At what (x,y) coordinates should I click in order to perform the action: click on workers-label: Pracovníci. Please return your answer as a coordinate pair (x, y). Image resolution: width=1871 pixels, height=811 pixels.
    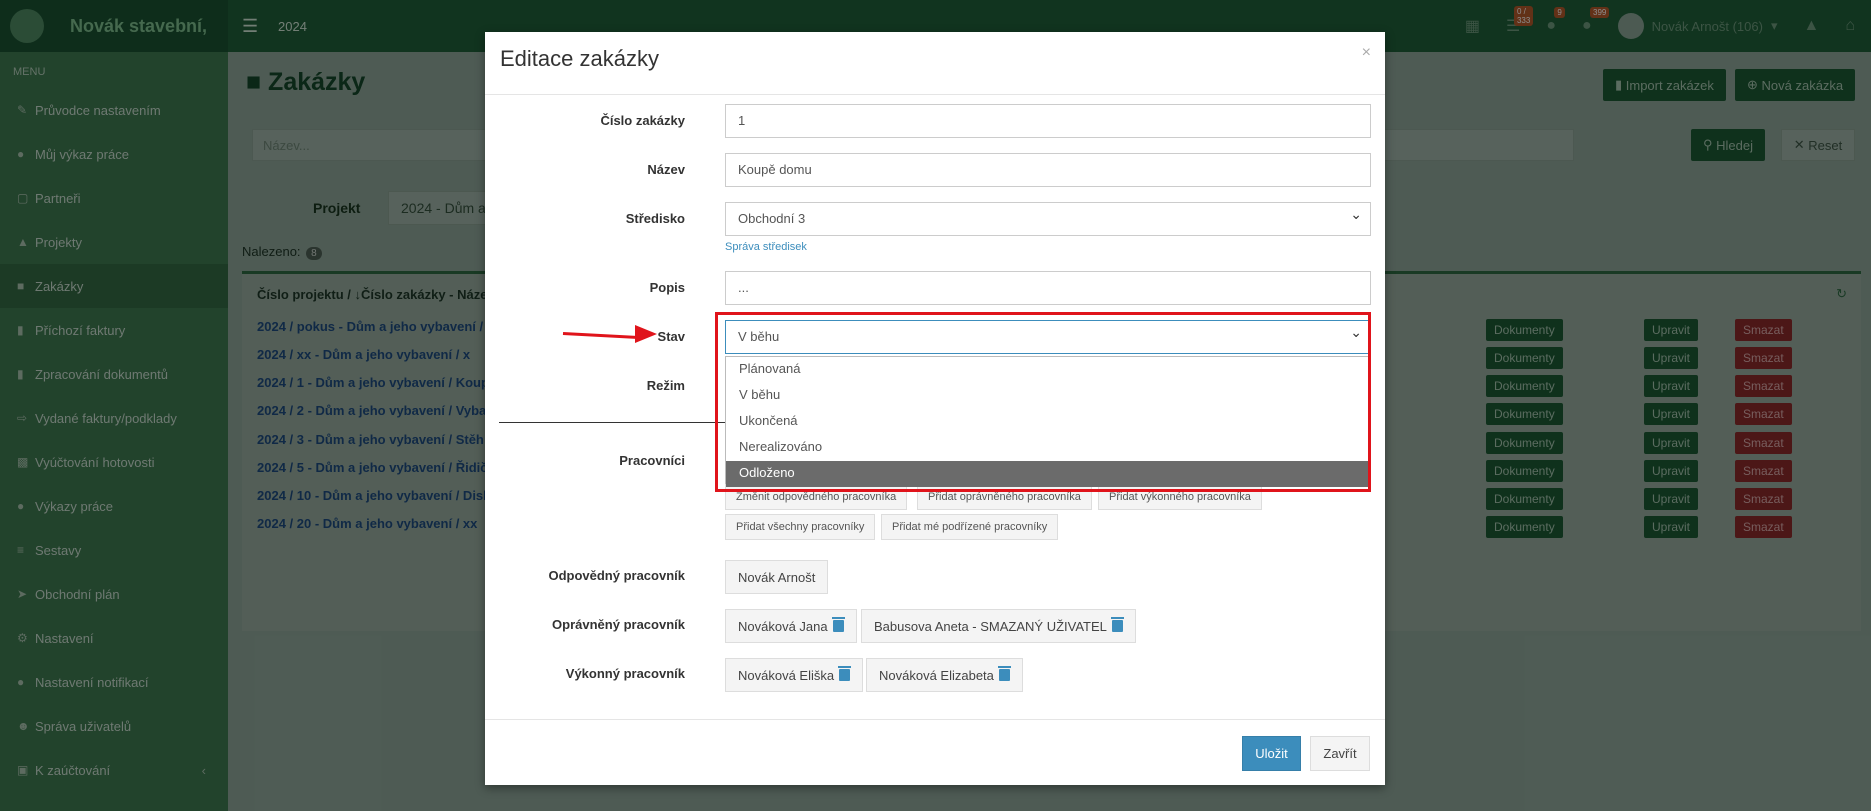
    Looking at the image, I should click on (652, 460).